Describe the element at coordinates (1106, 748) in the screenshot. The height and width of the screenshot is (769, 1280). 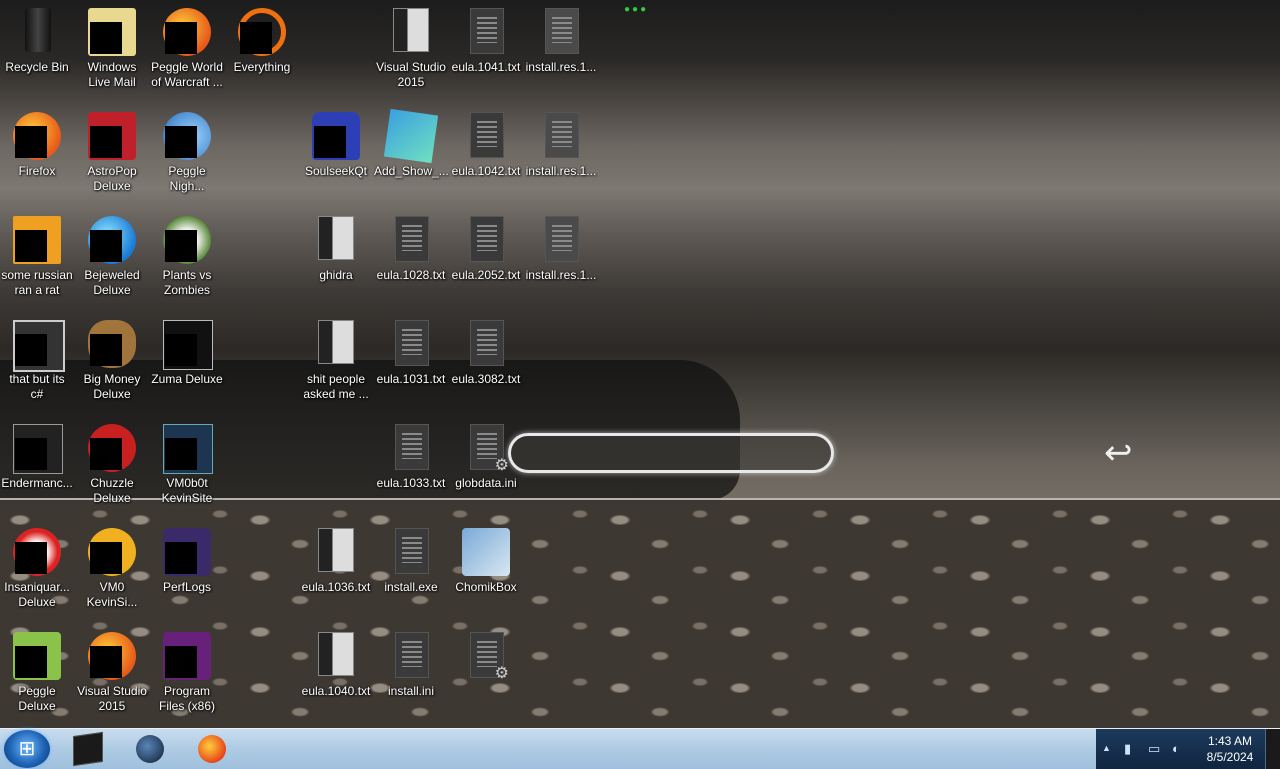
I see `show-hidden-icons-chevron-icon: ▲` at that location.